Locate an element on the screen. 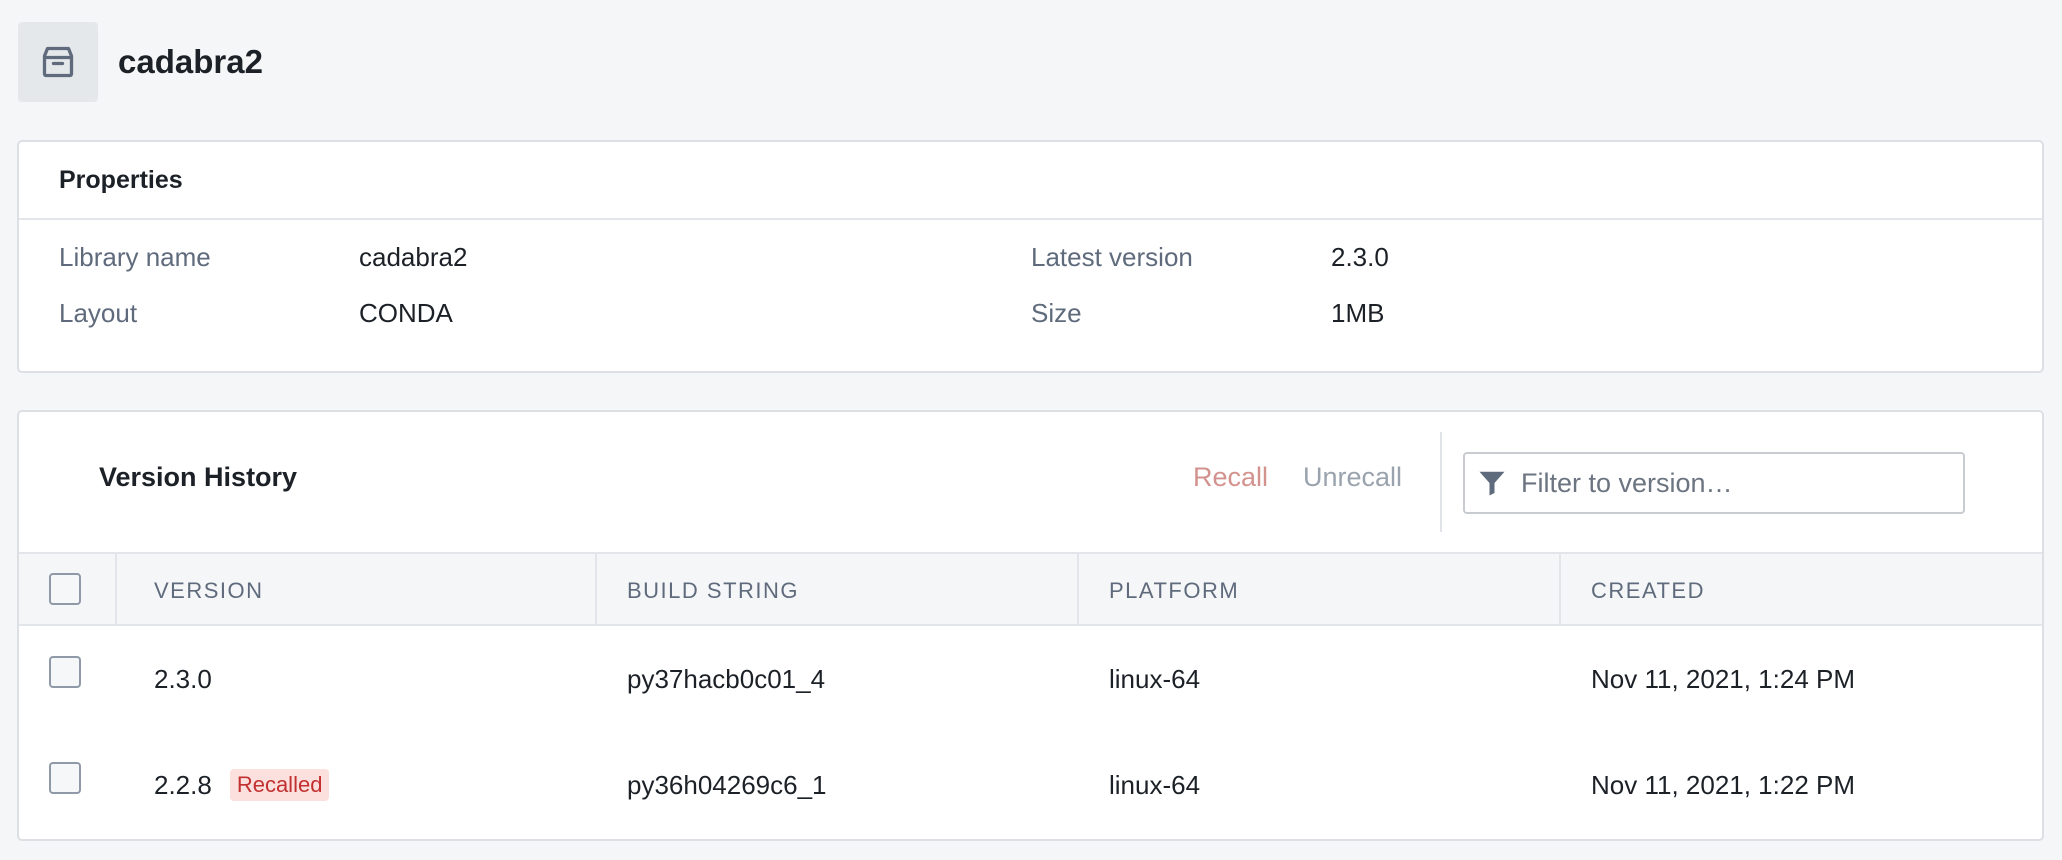 Image resolution: width=2062 pixels, height=860 pixels. page-header: cadabra2 is located at coordinates (140, 62).